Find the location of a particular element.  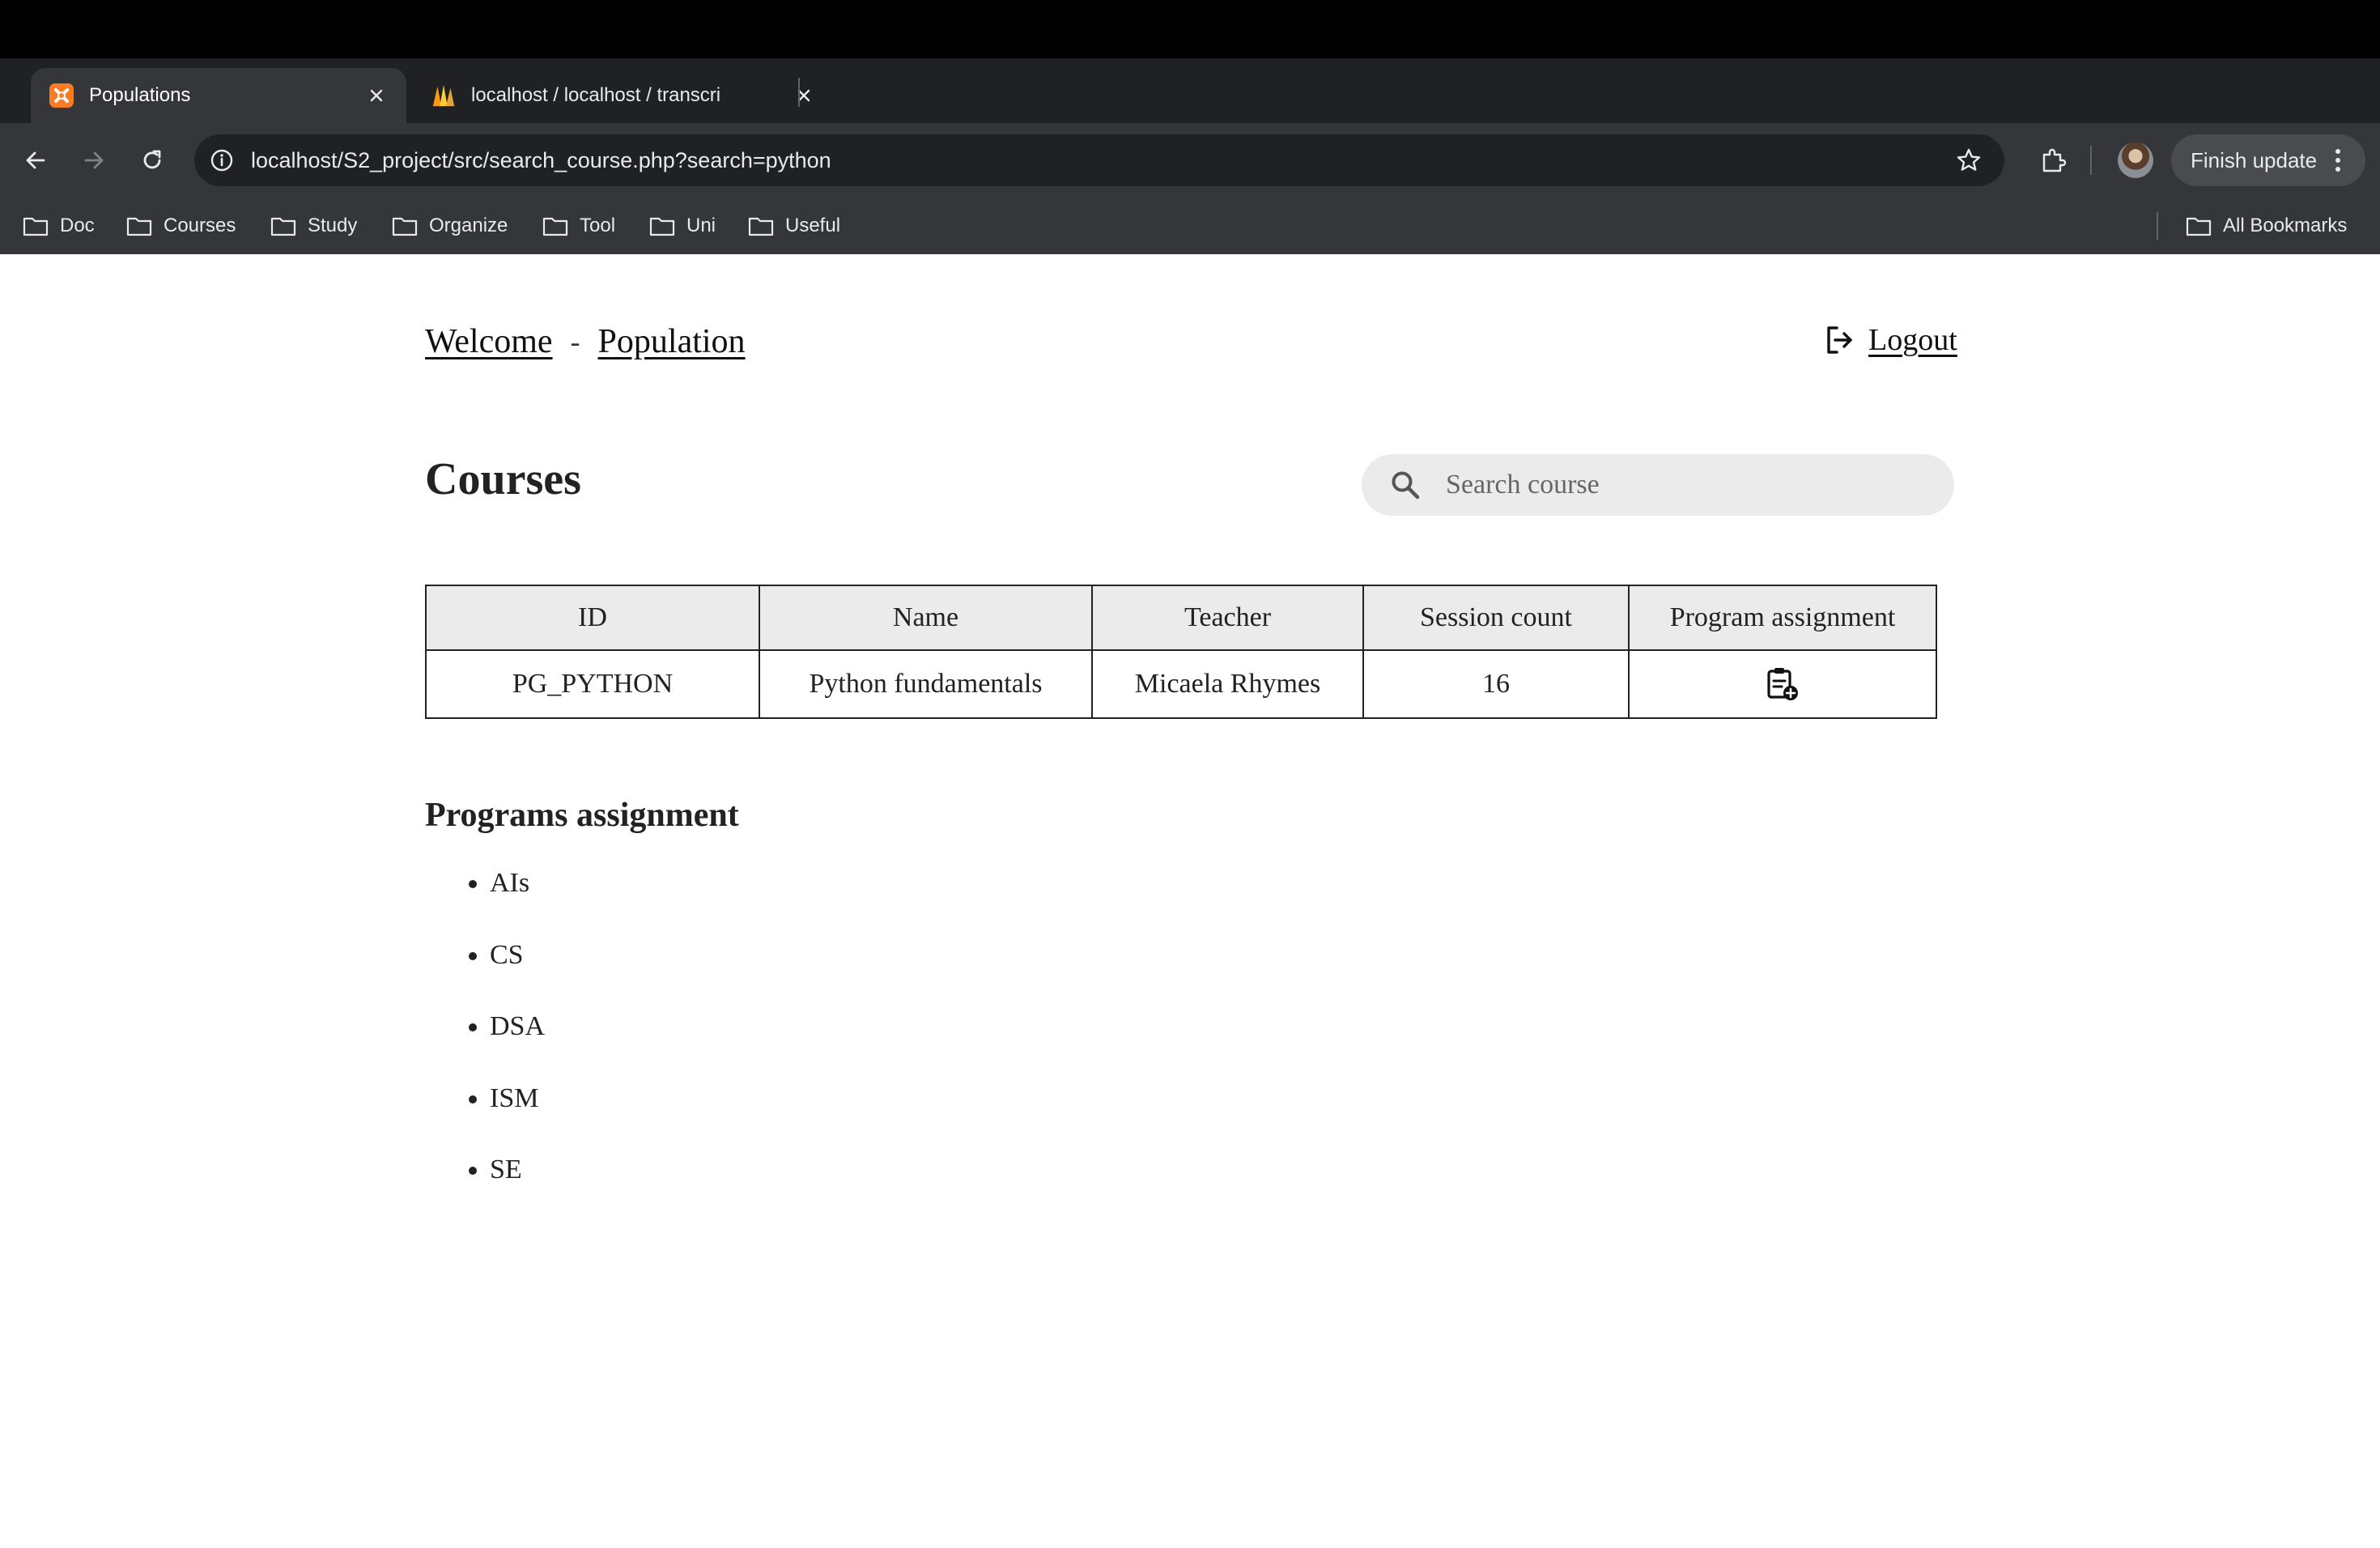

back-button is located at coordinates (35, 160).